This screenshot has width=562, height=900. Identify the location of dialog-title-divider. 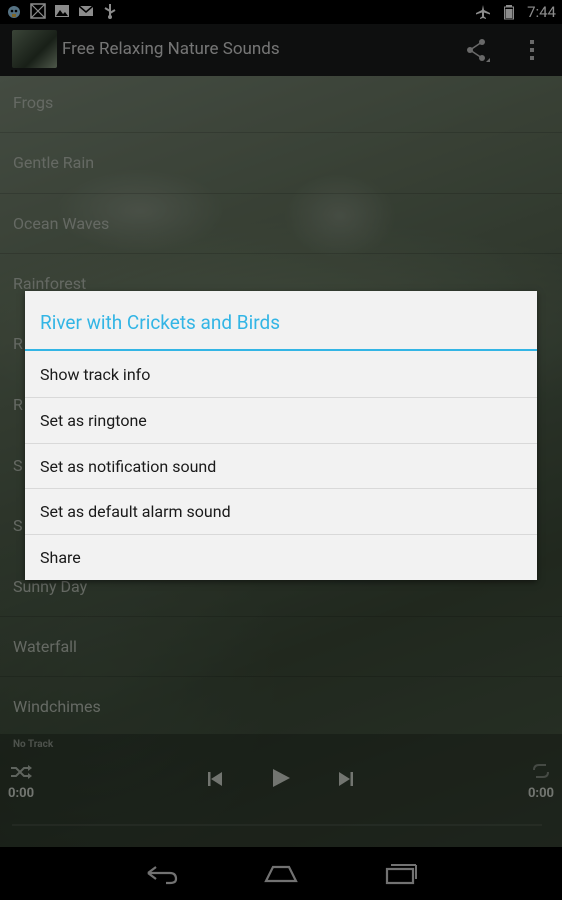
(281, 350).